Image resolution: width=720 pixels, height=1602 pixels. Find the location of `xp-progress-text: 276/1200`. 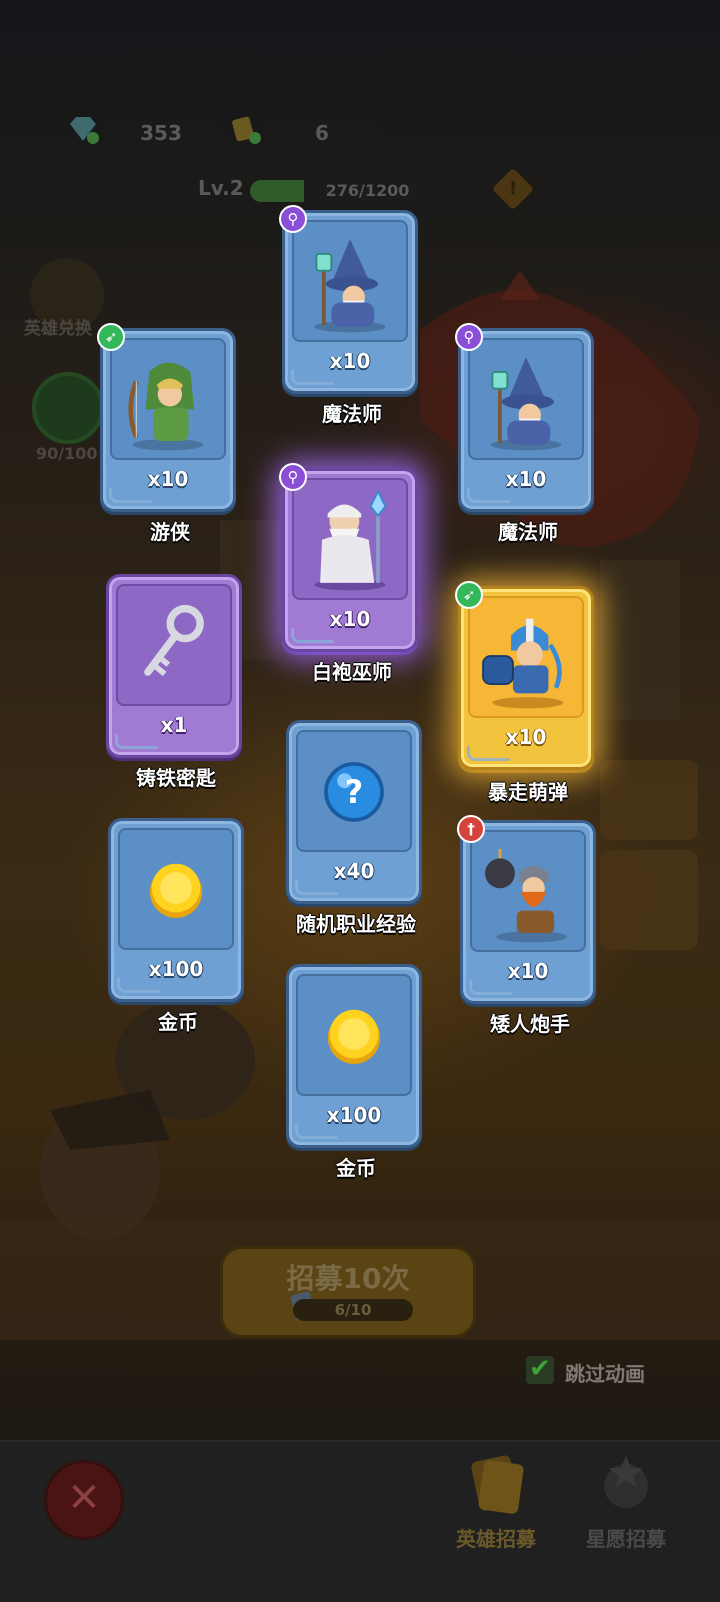

xp-progress-text: 276/1200 is located at coordinates (367, 190).